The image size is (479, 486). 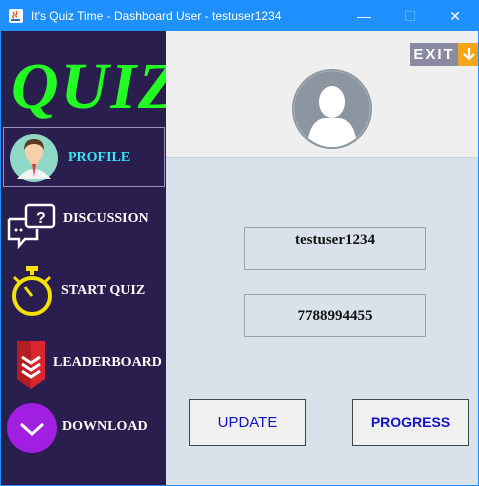 I want to click on sidebar-item-leaderboard: LEADERBOARD, so click(x=84, y=363).